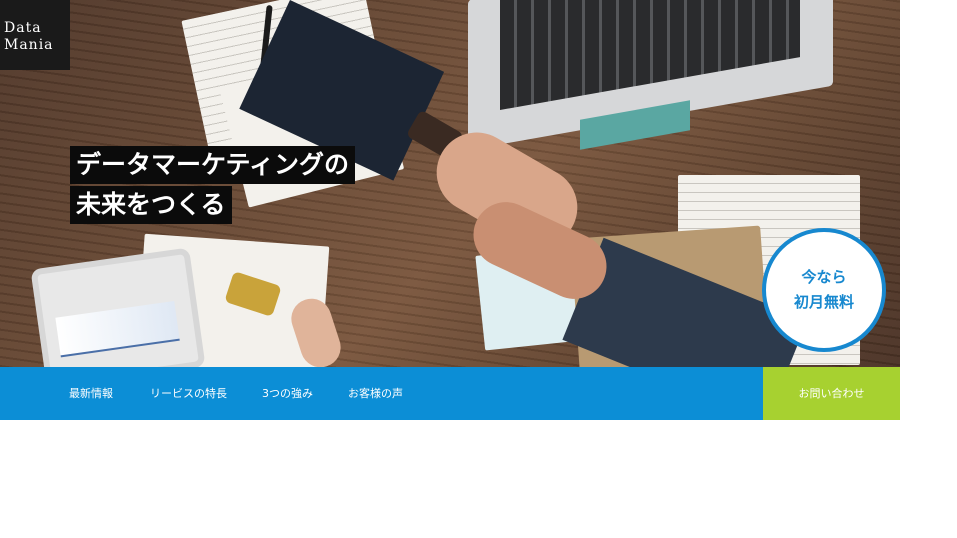 The width and height of the screenshot is (957, 538). Describe the element at coordinates (824, 277) in the screenshot. I see `badge-line-1: 今なら` at that location.